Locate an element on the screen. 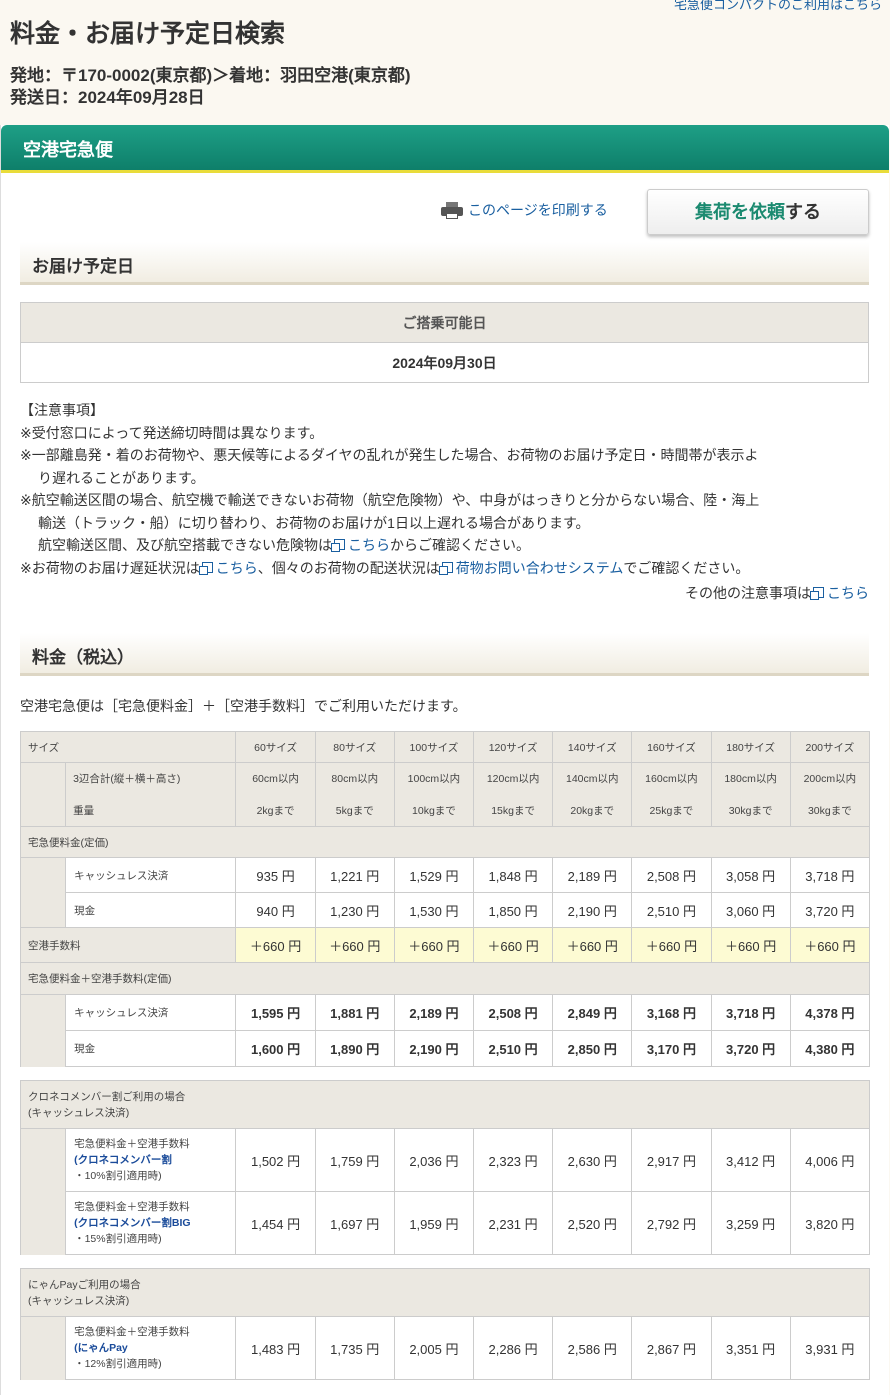 The width and height of the screenshot is (890, 1395). total-cell: 3,170 円 is located at coordinates (671, 1048).